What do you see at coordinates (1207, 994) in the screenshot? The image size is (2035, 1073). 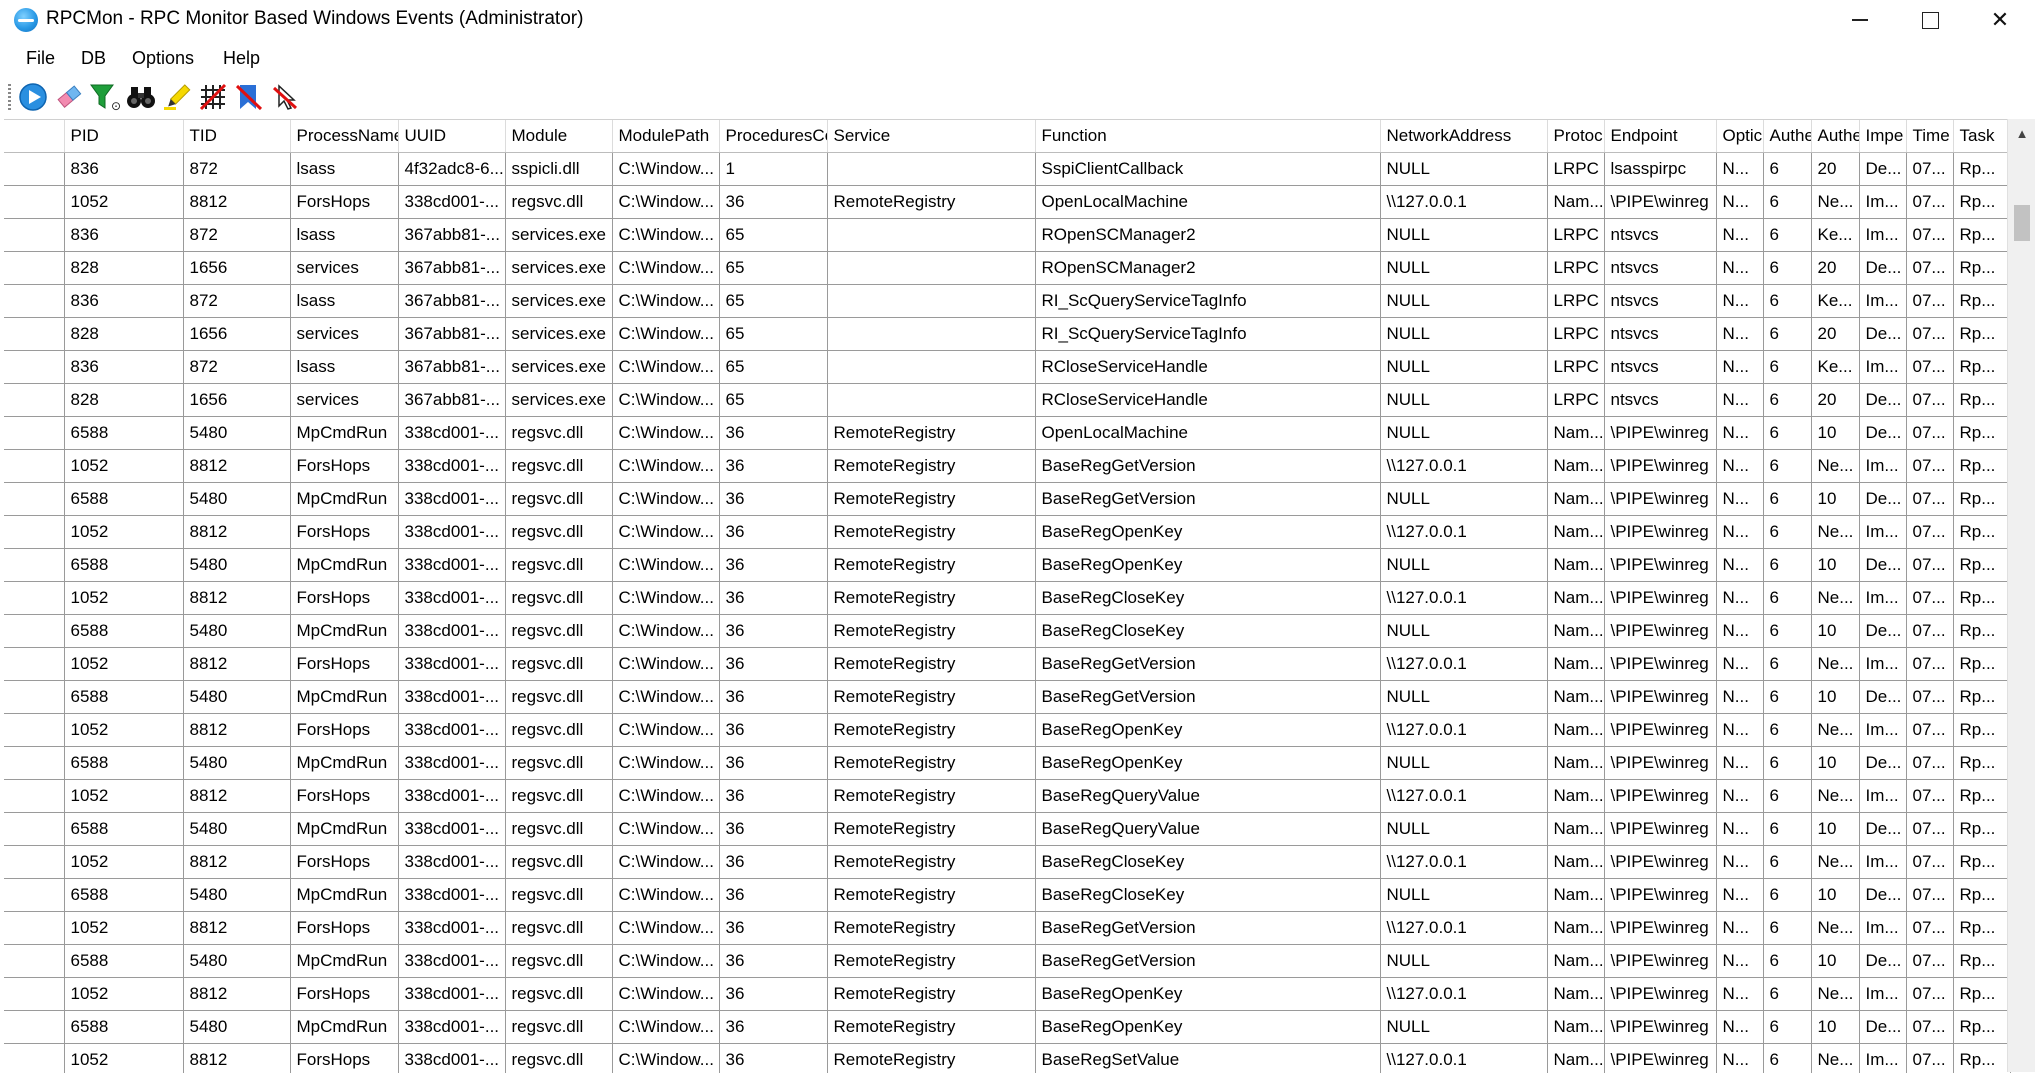 I see `cell-function: BaseRegOpenKey` at bounding box center [1207, 994].